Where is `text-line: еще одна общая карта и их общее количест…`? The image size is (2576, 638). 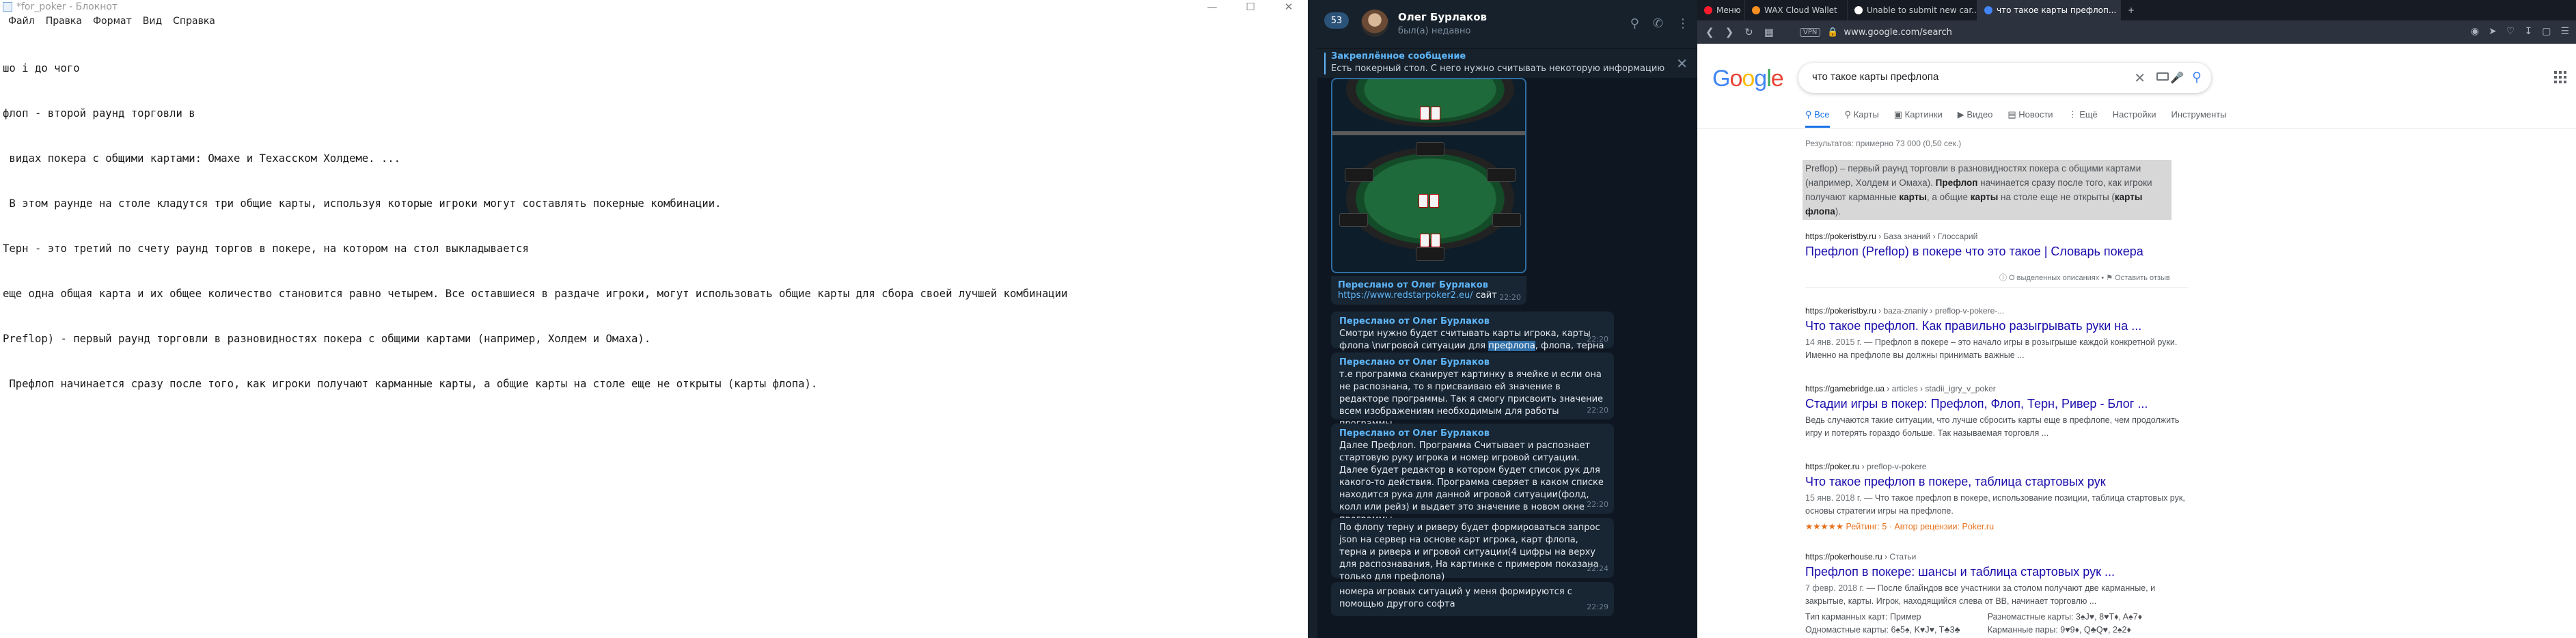 text-line: еще одна общая карта и их общее количест… is located at coordinates (535, 294).